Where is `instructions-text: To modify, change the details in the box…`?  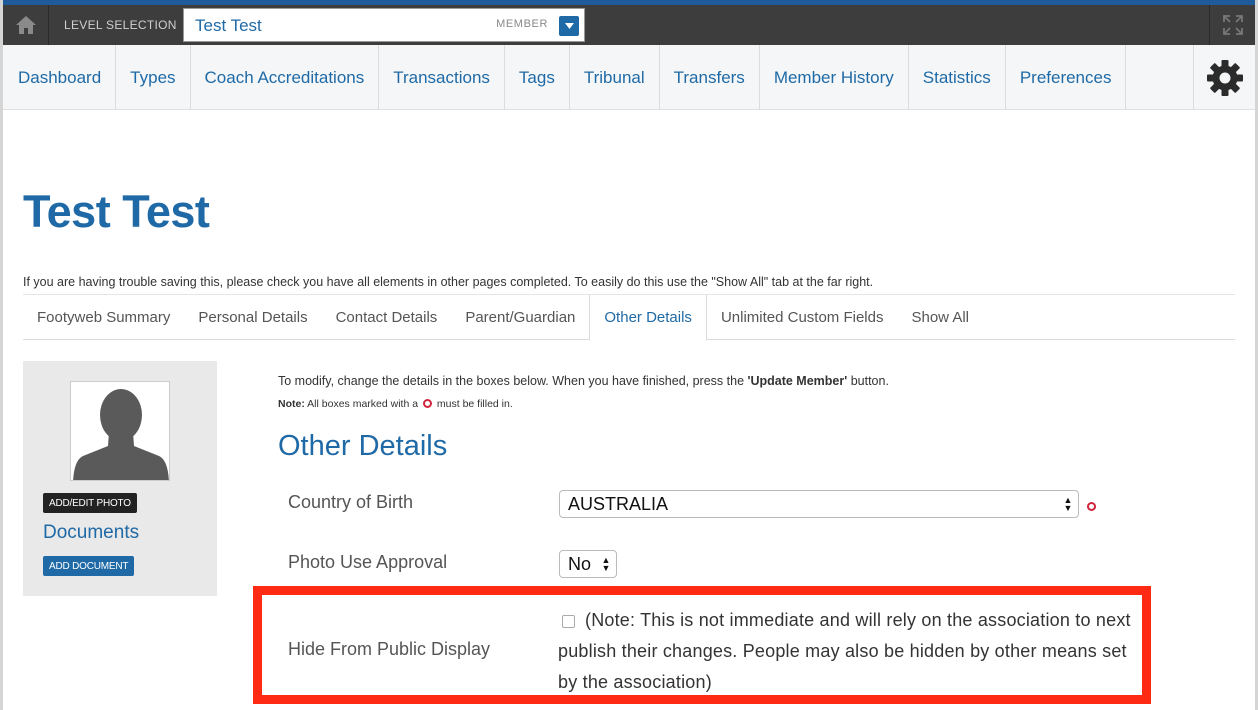
instructions-text: To modify, change the details in the box… is located at coordinates (513, 381).